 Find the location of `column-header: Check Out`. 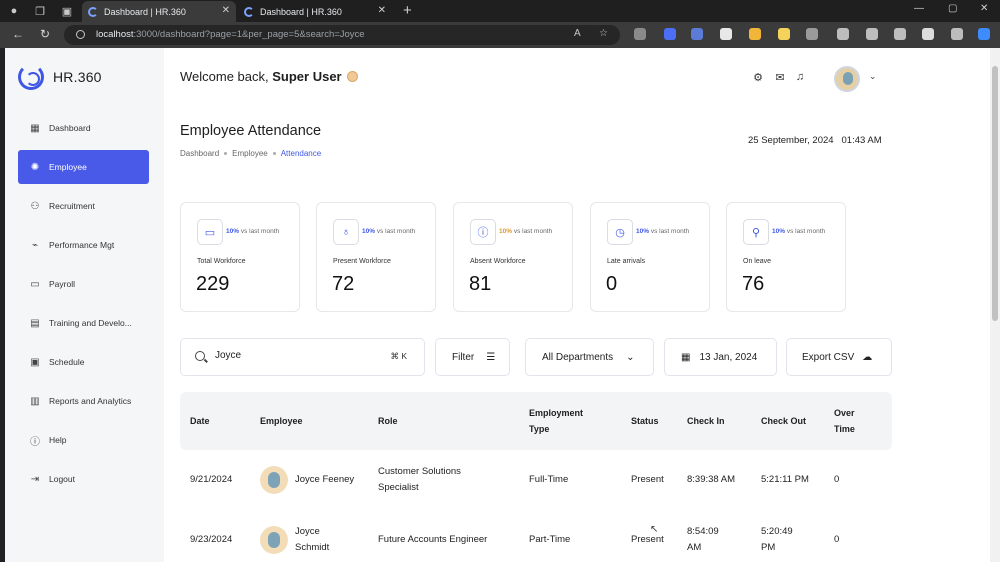

column-header: Check Out is located at coordinates (783, 421).